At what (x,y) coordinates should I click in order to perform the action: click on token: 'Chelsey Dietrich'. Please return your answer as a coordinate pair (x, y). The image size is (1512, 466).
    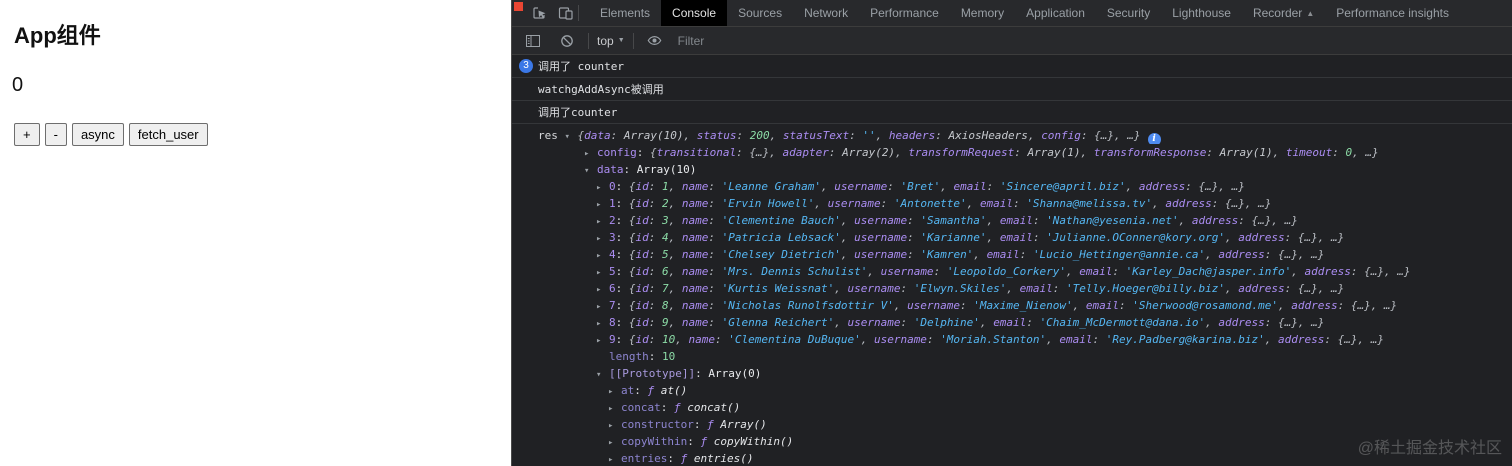
    Looking at the image, I should click on (781, 254).